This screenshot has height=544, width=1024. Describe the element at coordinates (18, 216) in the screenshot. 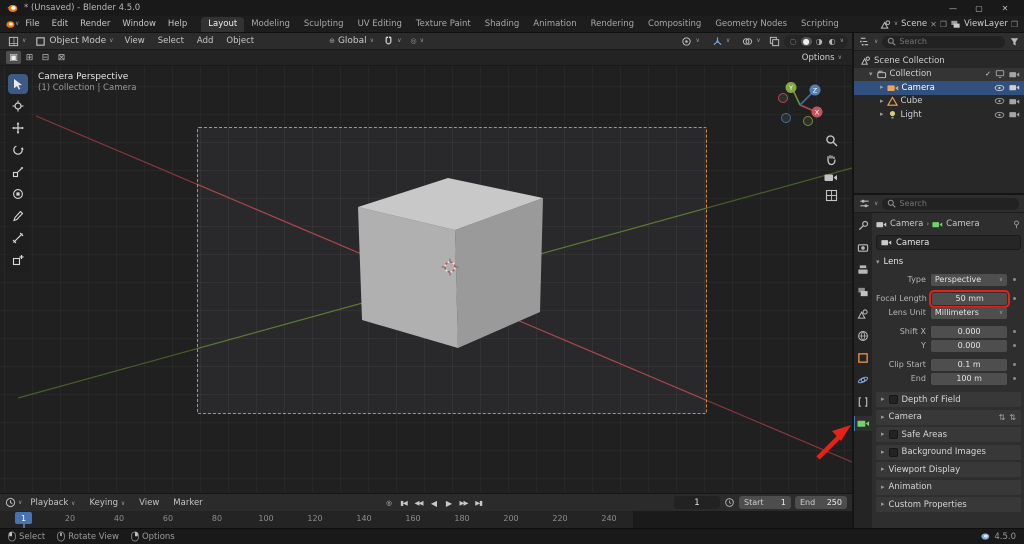

I see `tool-annotate` at that location.